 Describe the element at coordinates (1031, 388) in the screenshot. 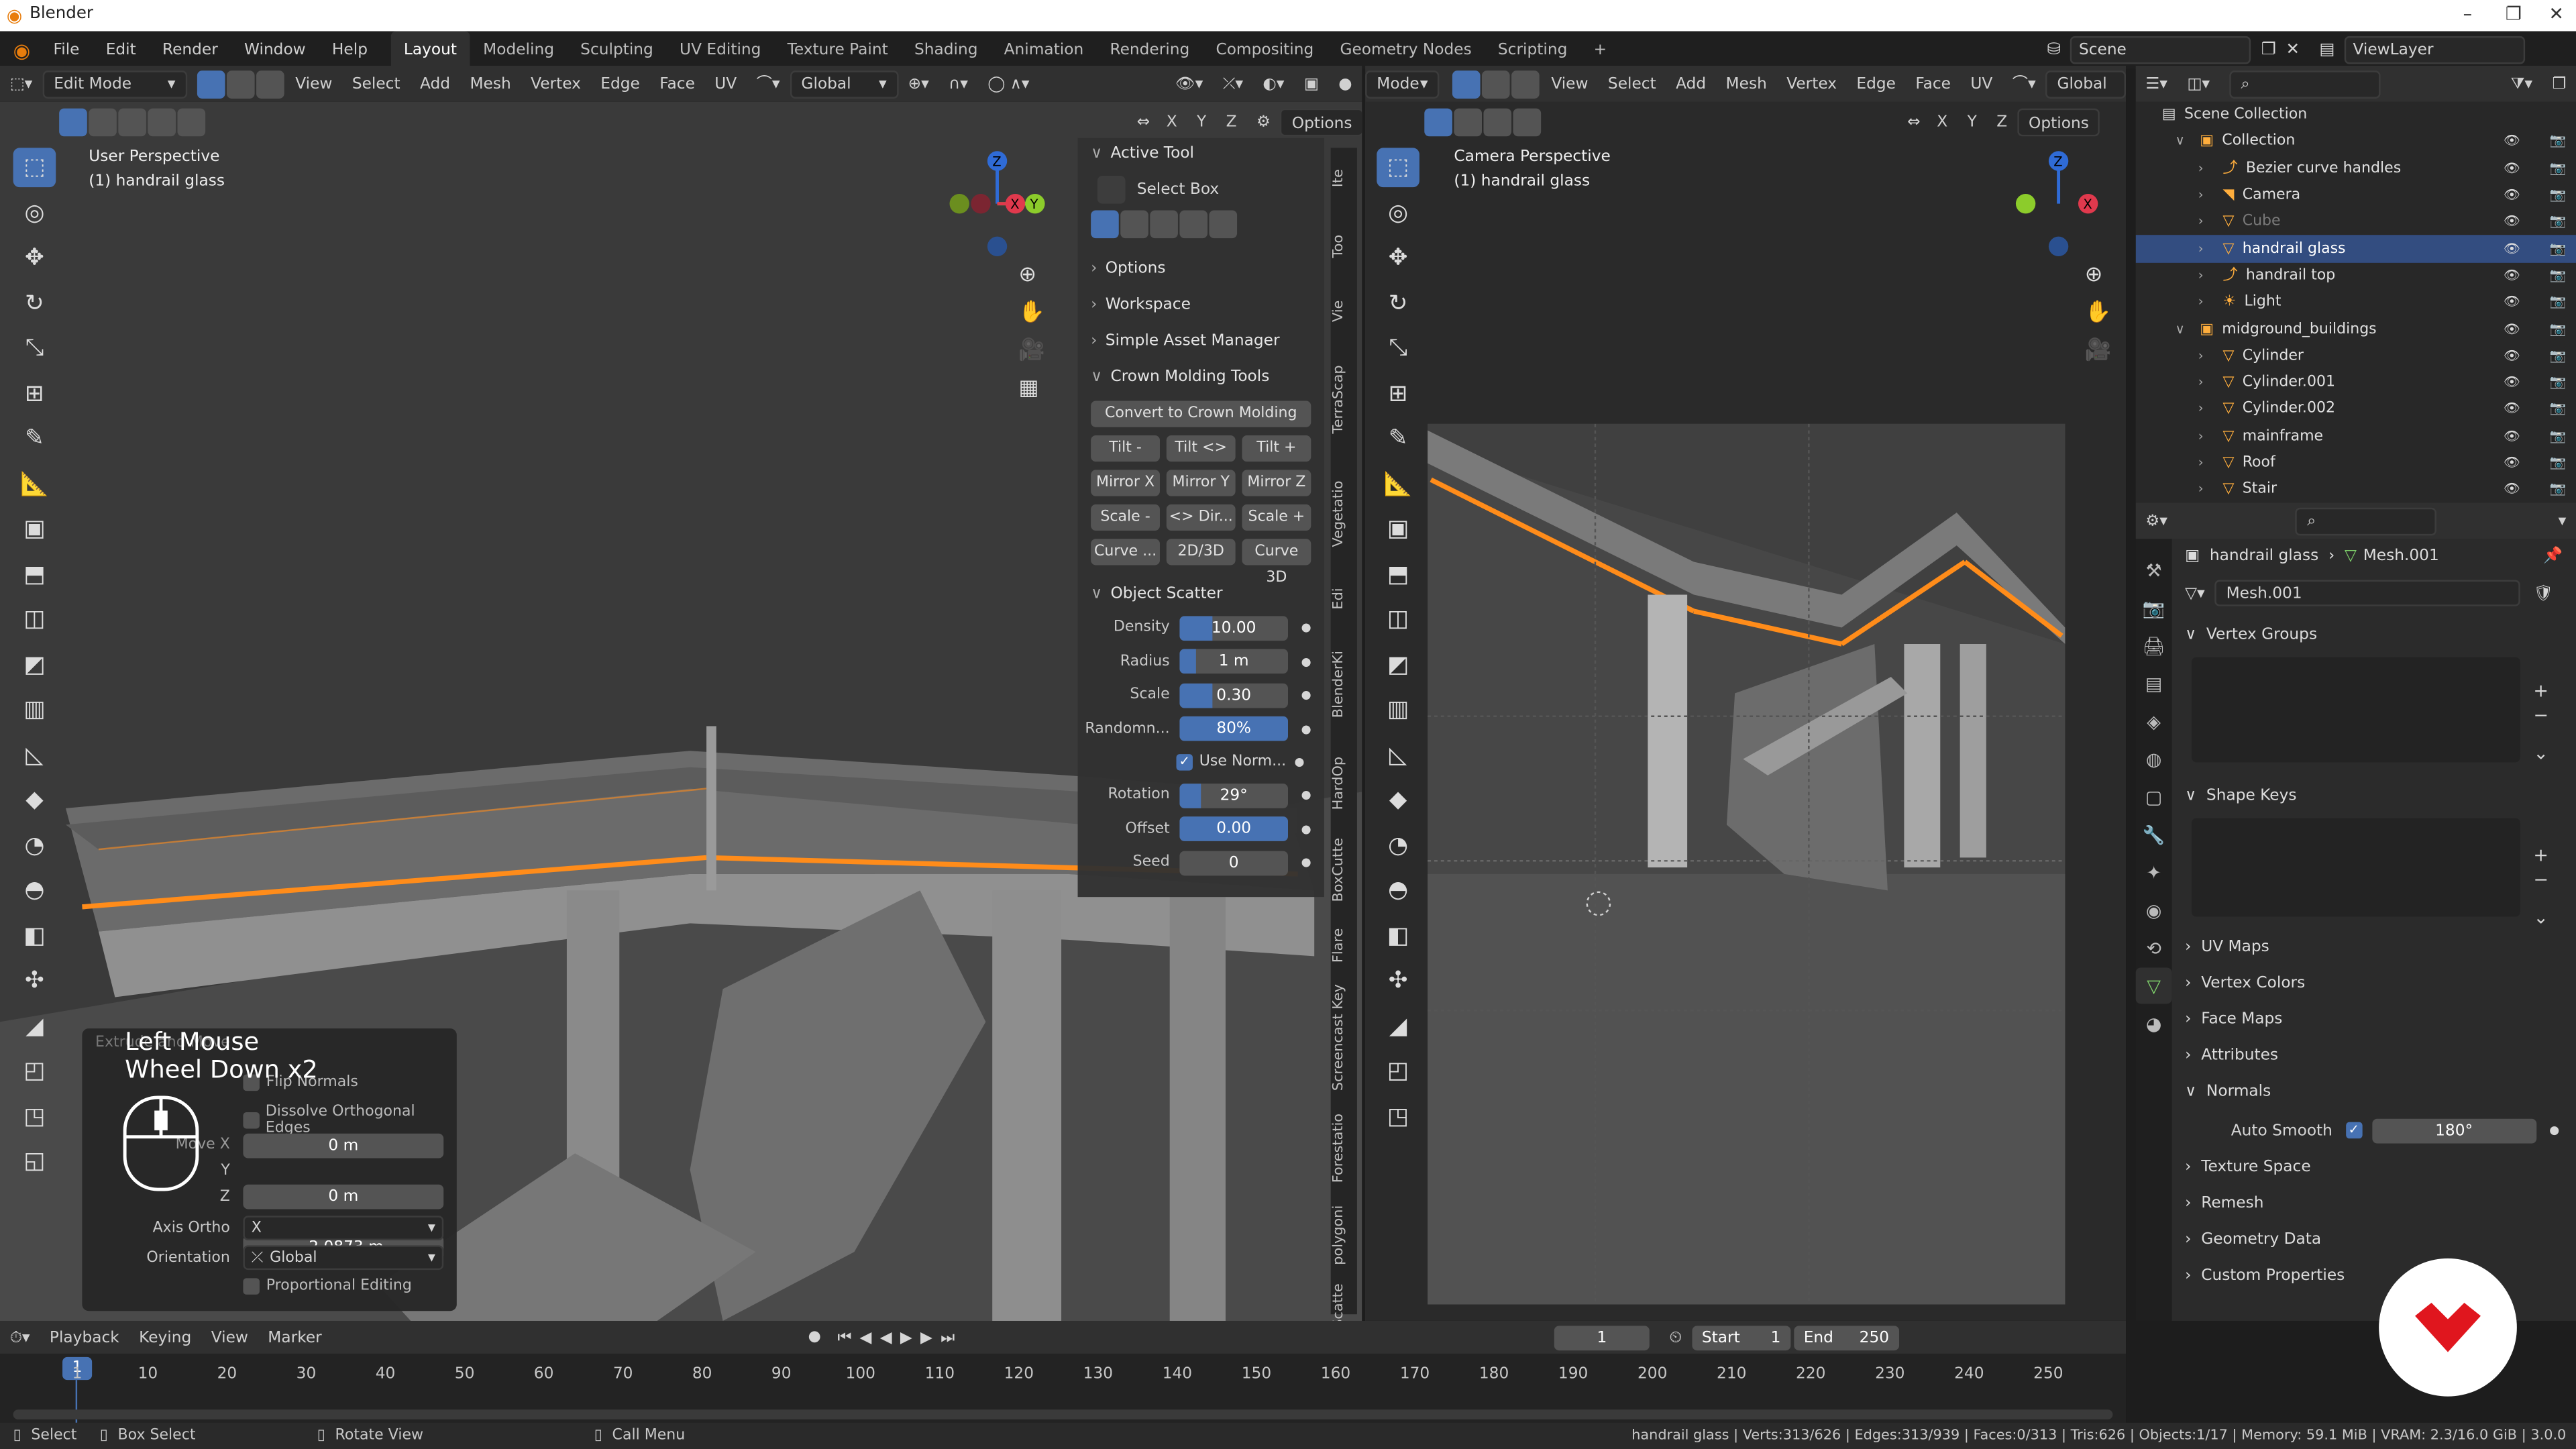

I see `ortho-grid-icon: ▦` at that location.